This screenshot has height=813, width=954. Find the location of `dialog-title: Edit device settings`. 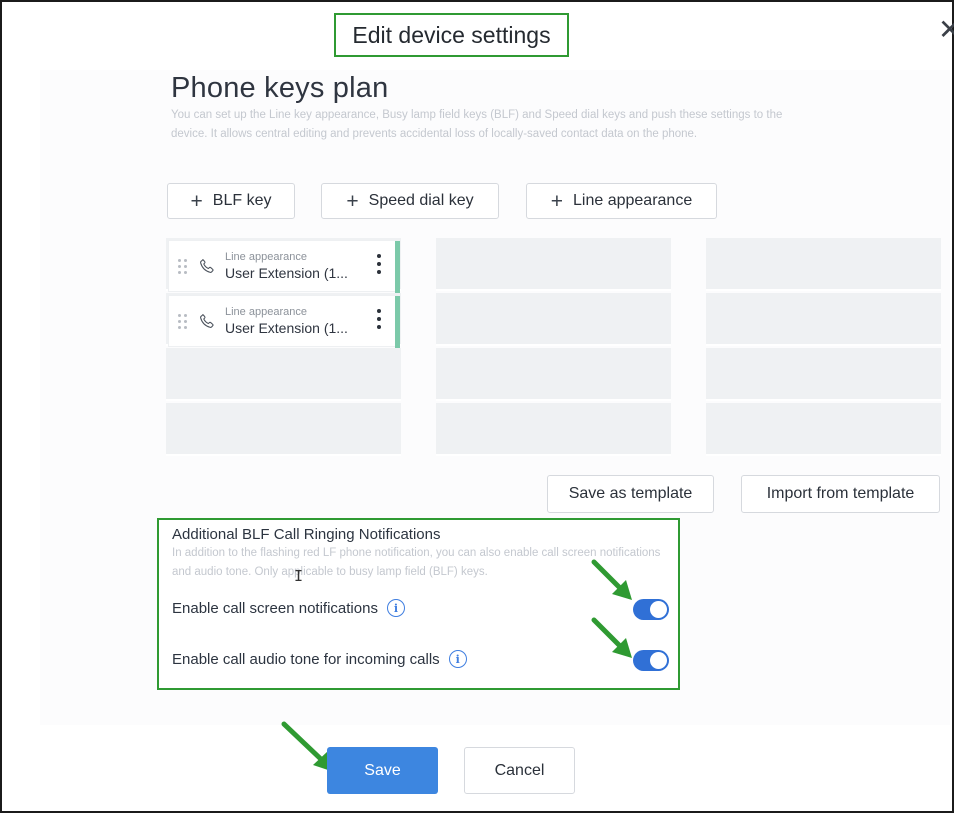

dialog-title: Edit device settings is located at coordinates (451, 35).